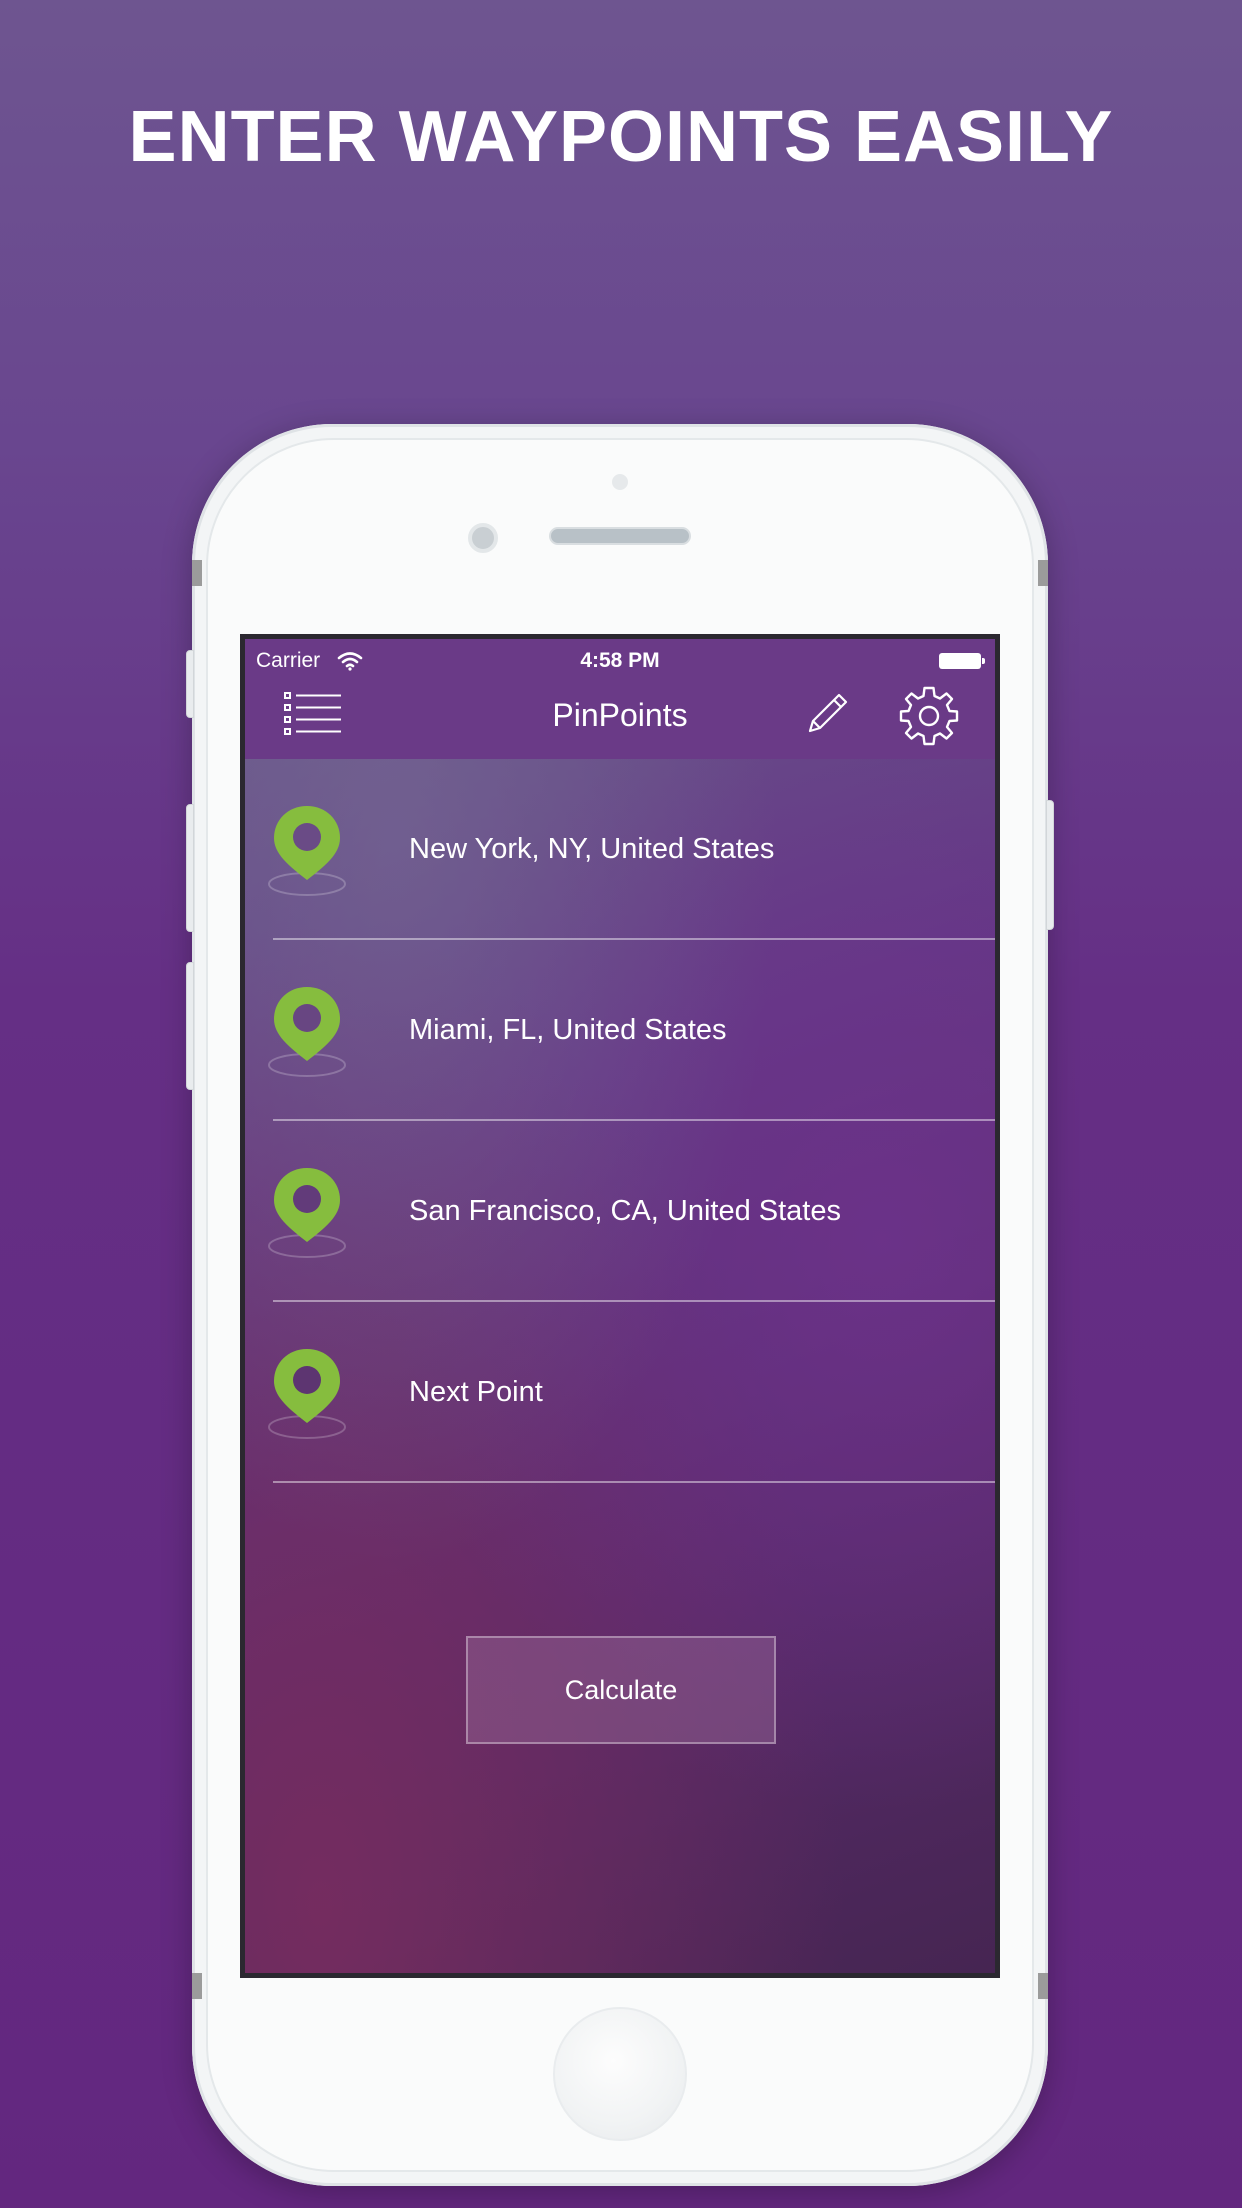 The width and height of the screenshot is (1242, 2208). I want to click on navigation-bar: Carrier 4:58 PM PinPoints, so click(620, 699).